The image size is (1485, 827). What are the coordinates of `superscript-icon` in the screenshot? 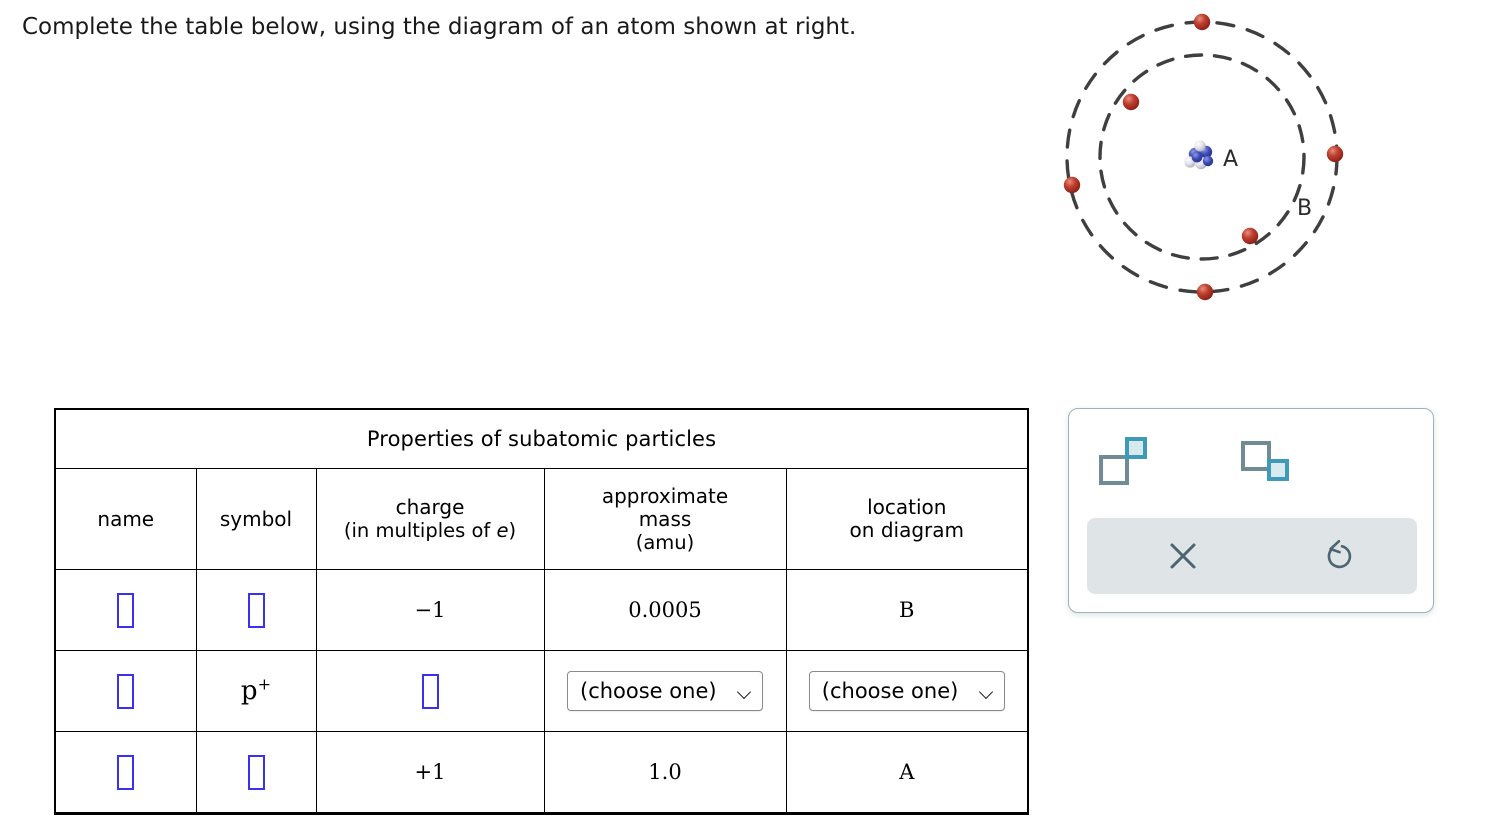 It's located at (1131, 463).